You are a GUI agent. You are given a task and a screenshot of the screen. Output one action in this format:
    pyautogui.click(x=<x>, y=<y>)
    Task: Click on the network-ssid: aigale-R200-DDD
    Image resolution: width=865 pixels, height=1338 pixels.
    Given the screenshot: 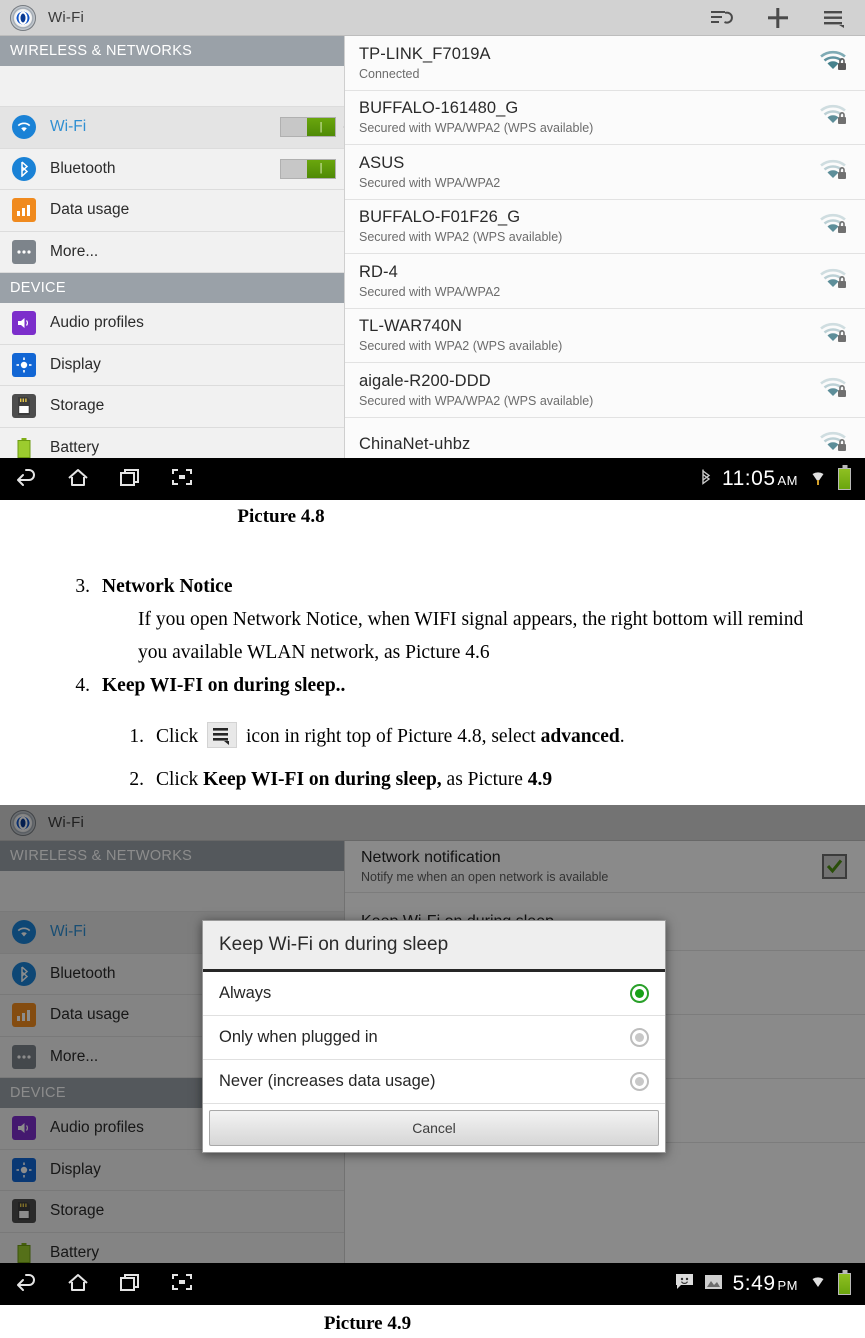 What is the action you would take?
    pyautogui.click(x=425, y=380)
    